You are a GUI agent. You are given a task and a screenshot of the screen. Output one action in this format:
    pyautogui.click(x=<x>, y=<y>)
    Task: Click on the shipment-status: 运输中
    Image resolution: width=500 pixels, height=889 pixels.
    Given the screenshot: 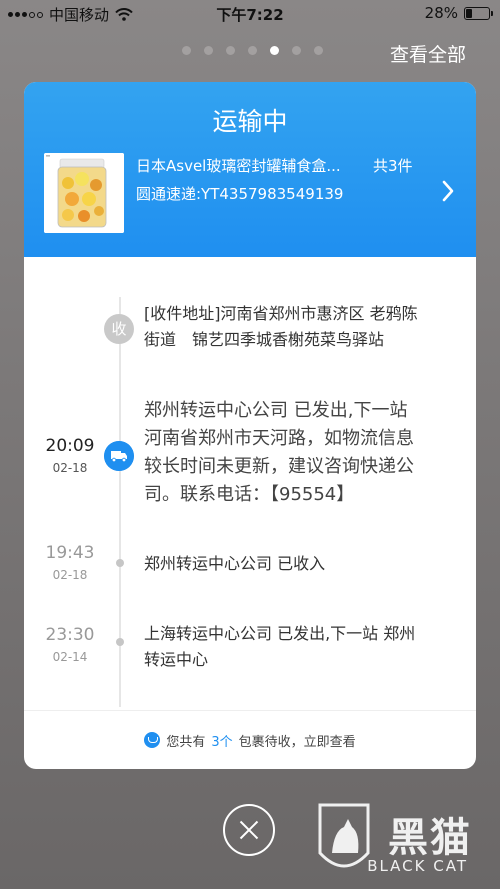 What is the action you would take?
    pyautogui.click(x=250, y=121)
    